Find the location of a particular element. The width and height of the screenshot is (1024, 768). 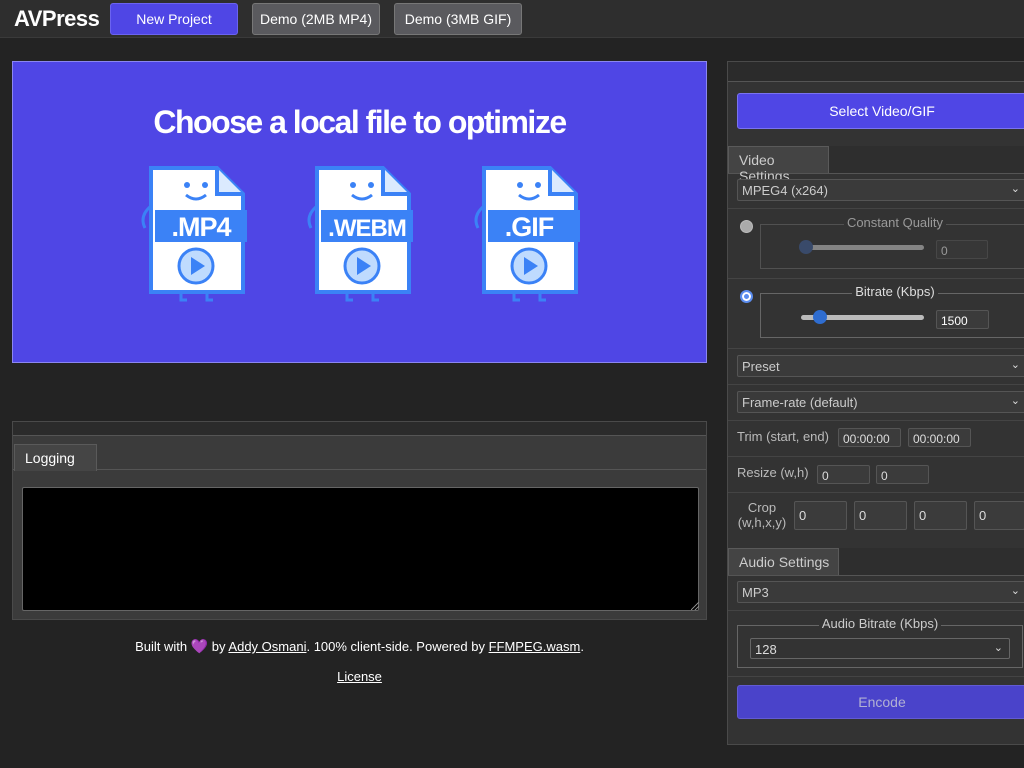

crop-label-line1: Crop is located at coordinates (762, 507).